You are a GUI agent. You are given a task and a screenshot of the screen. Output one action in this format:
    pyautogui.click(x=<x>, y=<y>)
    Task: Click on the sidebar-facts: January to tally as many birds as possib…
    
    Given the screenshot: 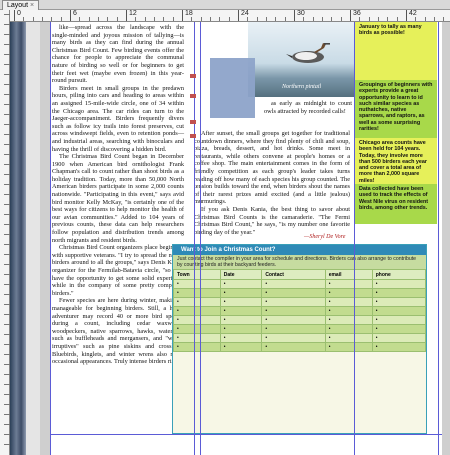 What is the action you would take?
    pyautogui.click(x=396, y=127)
    